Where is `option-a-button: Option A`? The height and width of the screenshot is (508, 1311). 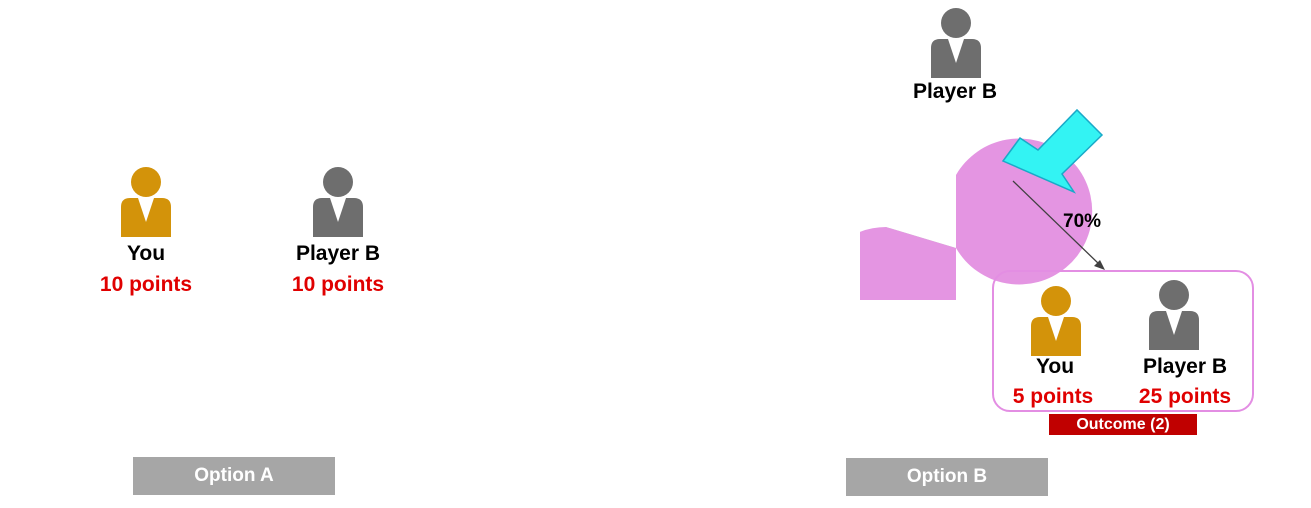 option-a-button: Option A is located at coordinates (234, 476).